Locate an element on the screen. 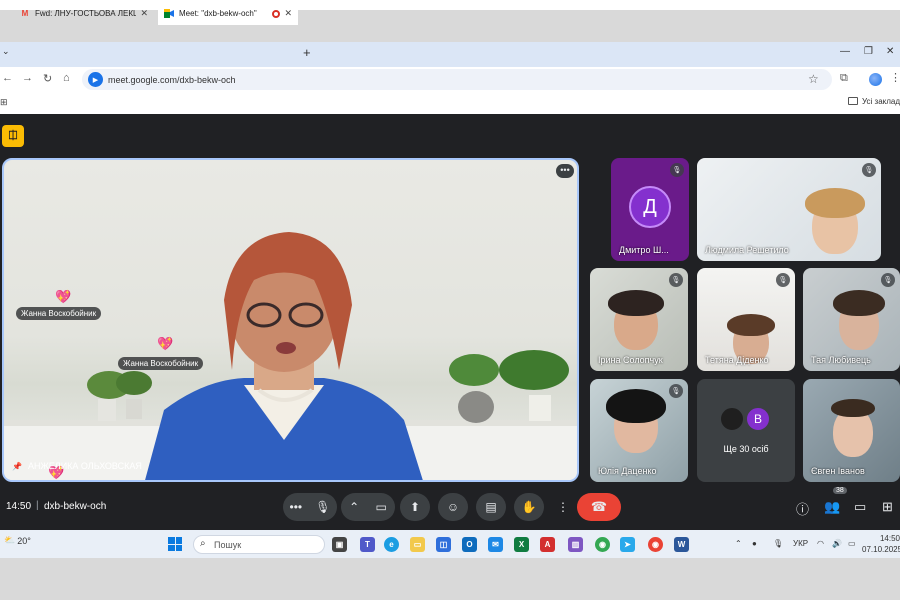 This screenshot has width=900, height=600. tile-options-button: ••• is located at coordinates (565, 171).